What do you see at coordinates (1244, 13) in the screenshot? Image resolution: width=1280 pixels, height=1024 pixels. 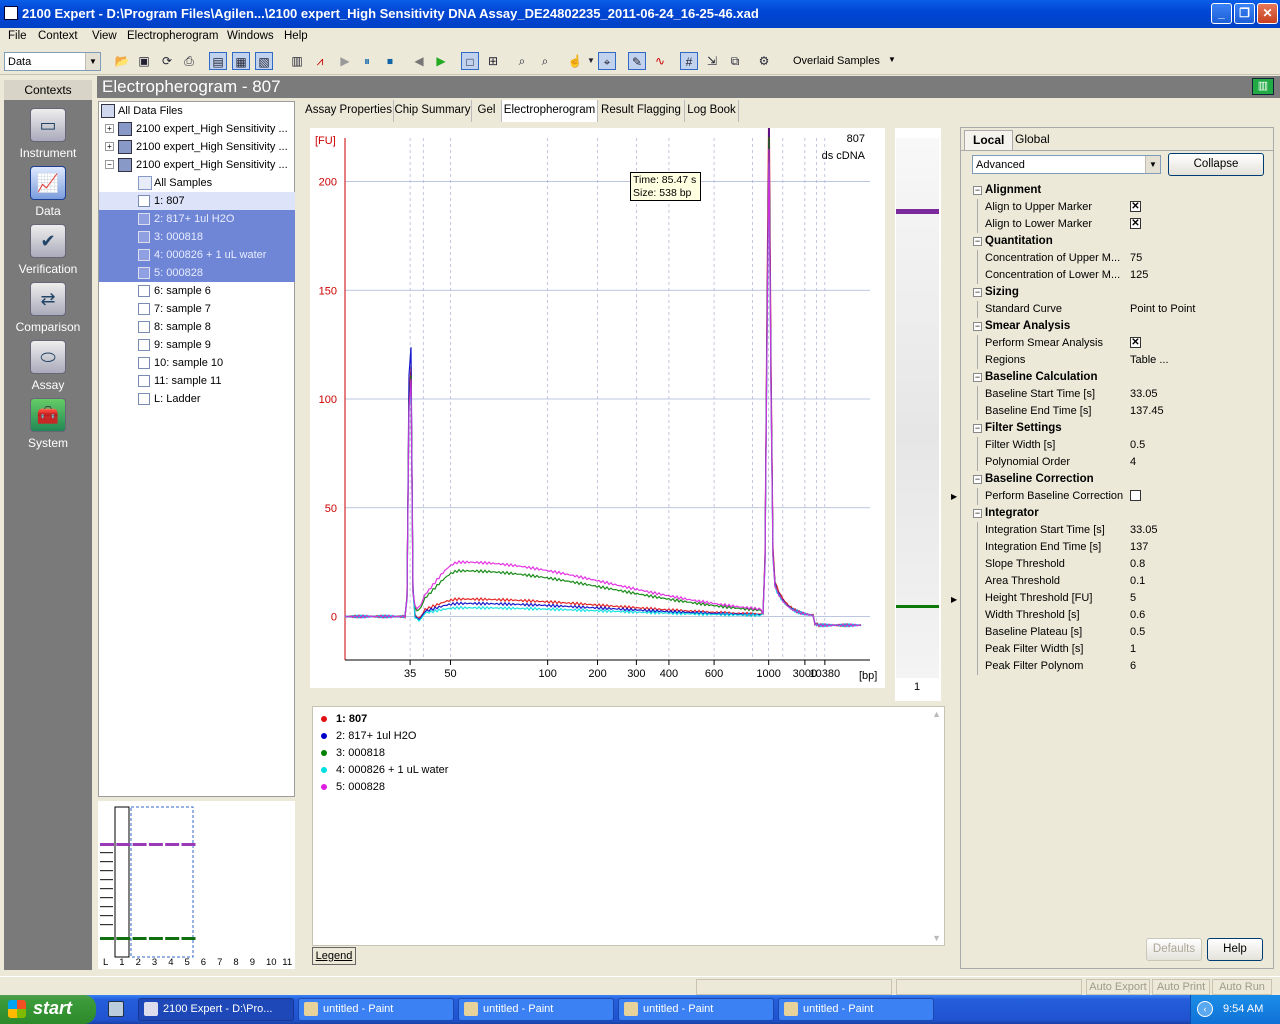 I see `restore-button: ❐` at bounding box center [1244, 13].